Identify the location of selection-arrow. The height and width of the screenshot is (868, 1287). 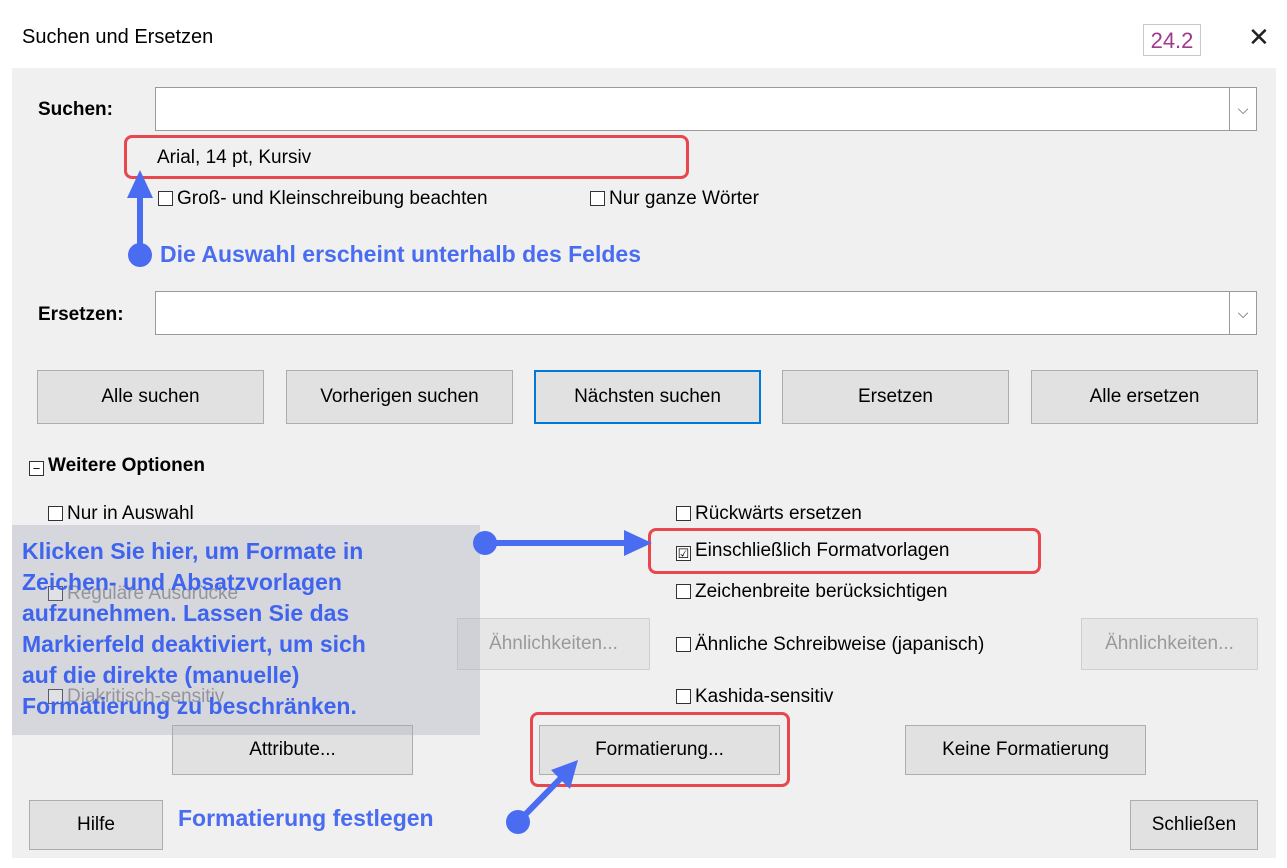
(140, 218).